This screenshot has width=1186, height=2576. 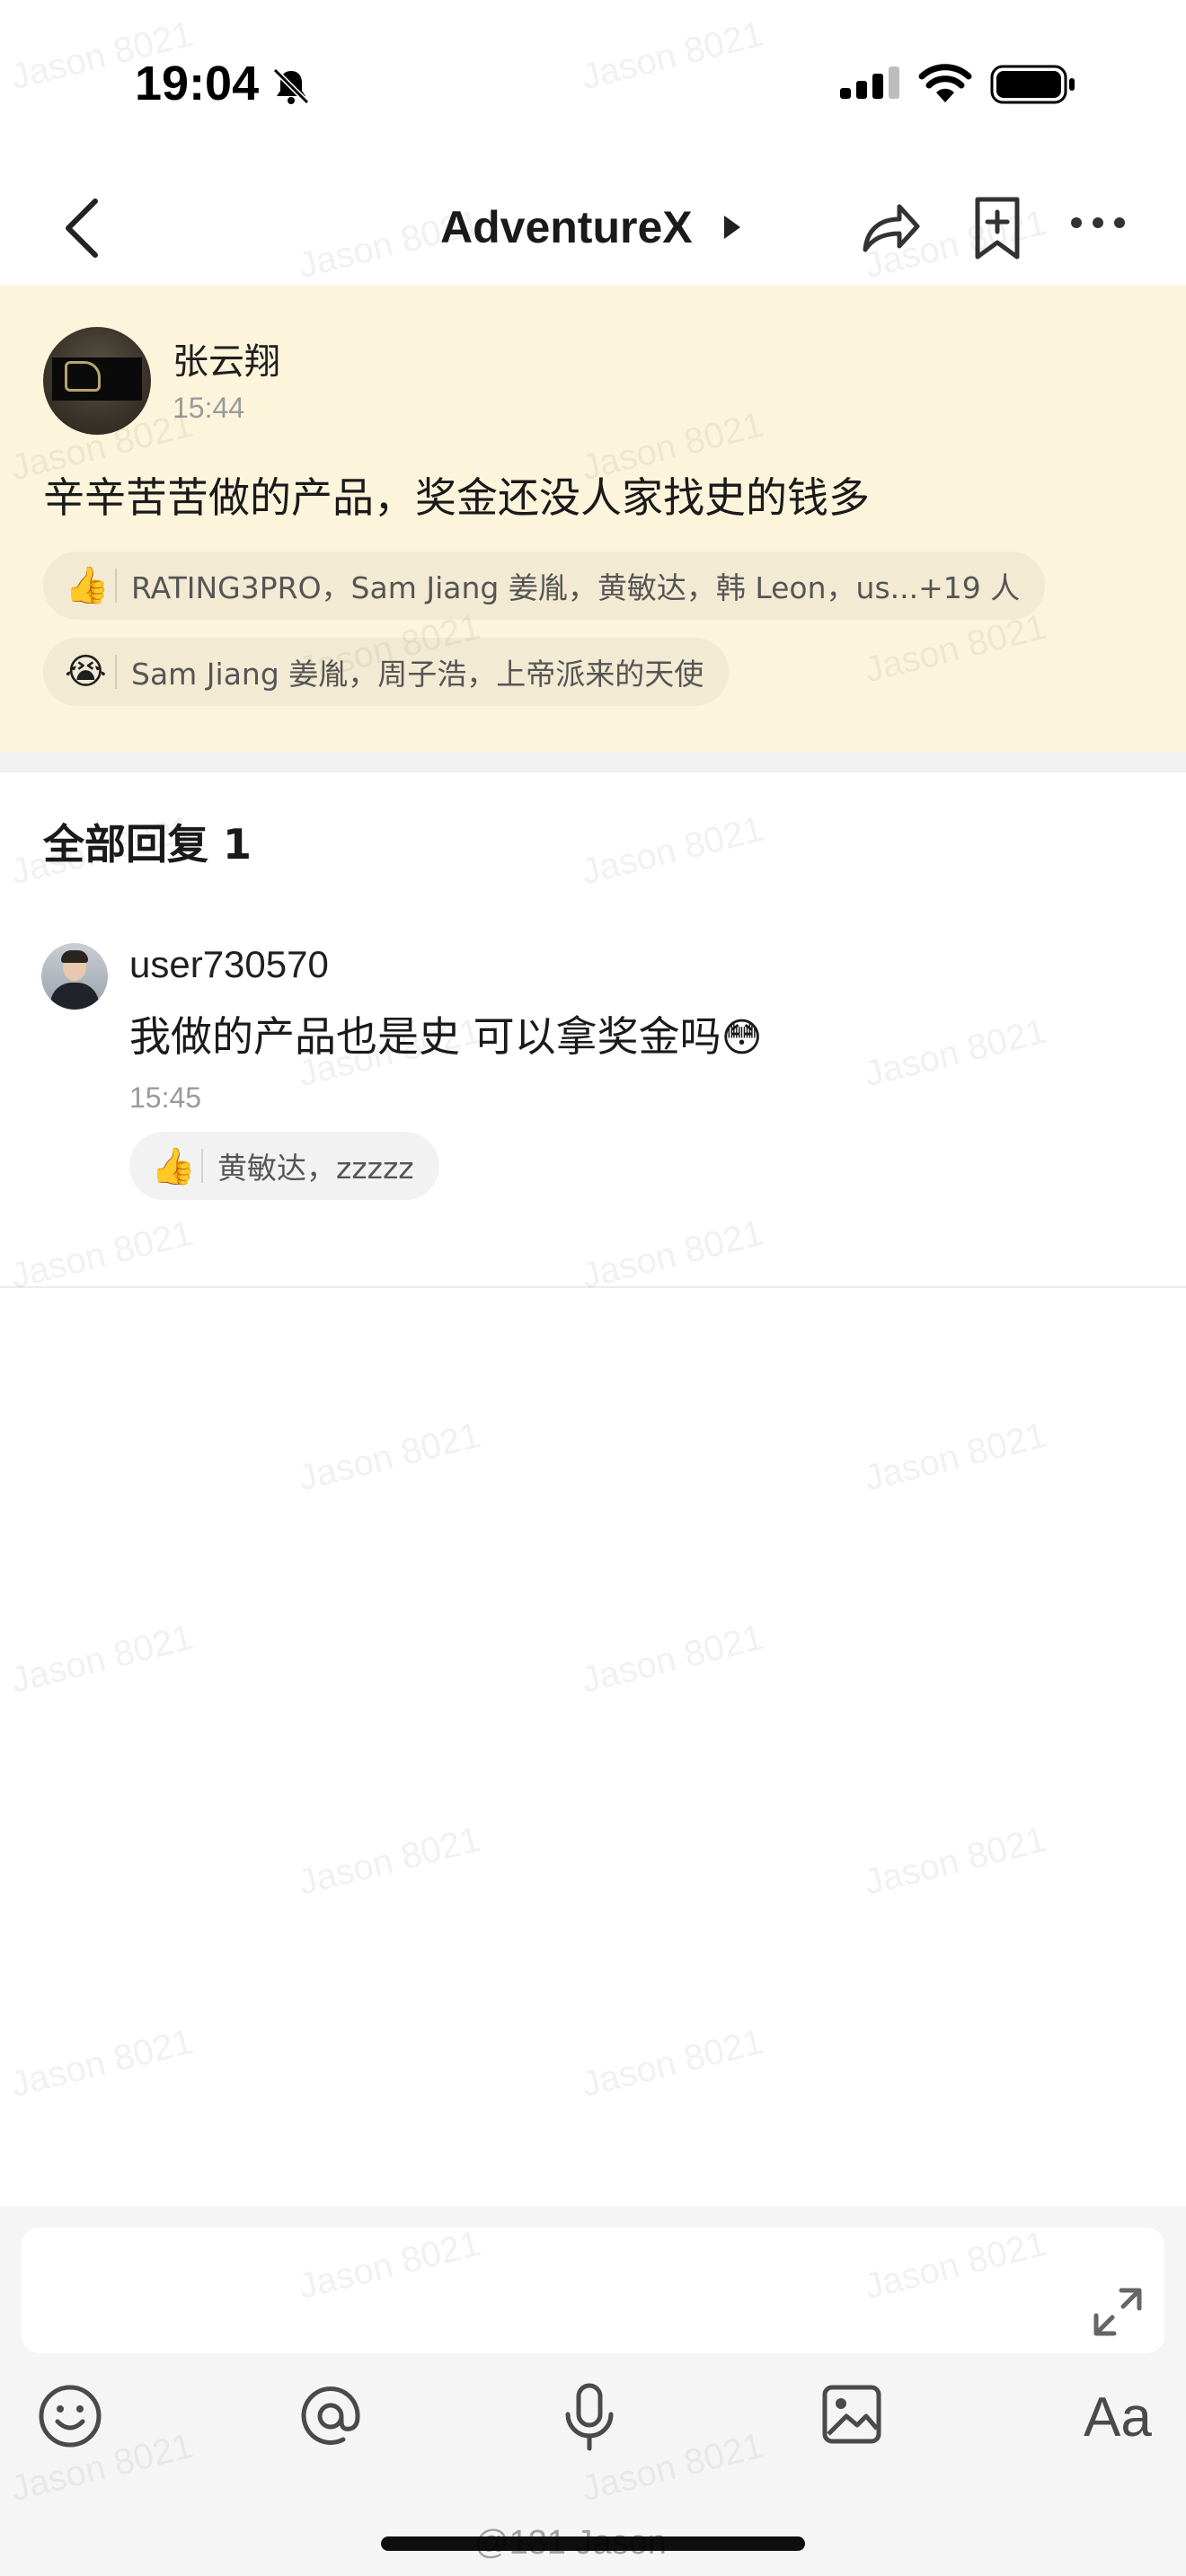 What do you see at coordinates (209, 408) in the screenshot?
I see `post-timestamp: 15:44` at bounding box center [209, 408].